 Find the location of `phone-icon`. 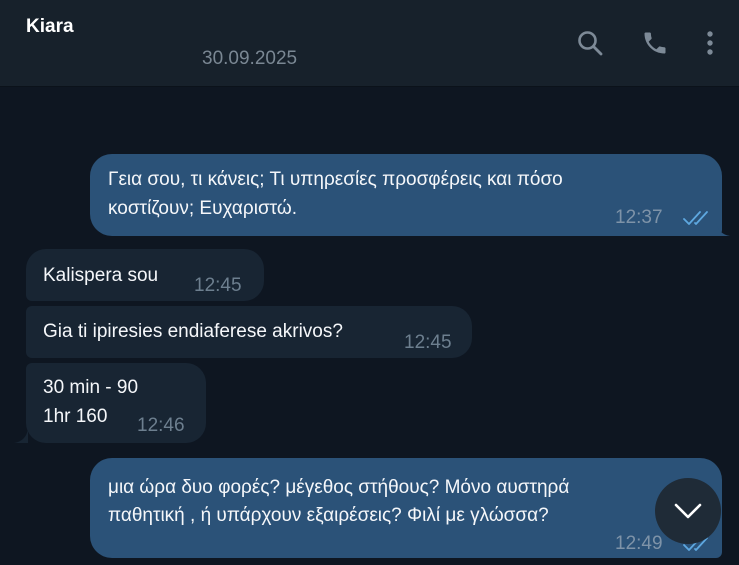

phone-icon is located at coordinates (655, 43).